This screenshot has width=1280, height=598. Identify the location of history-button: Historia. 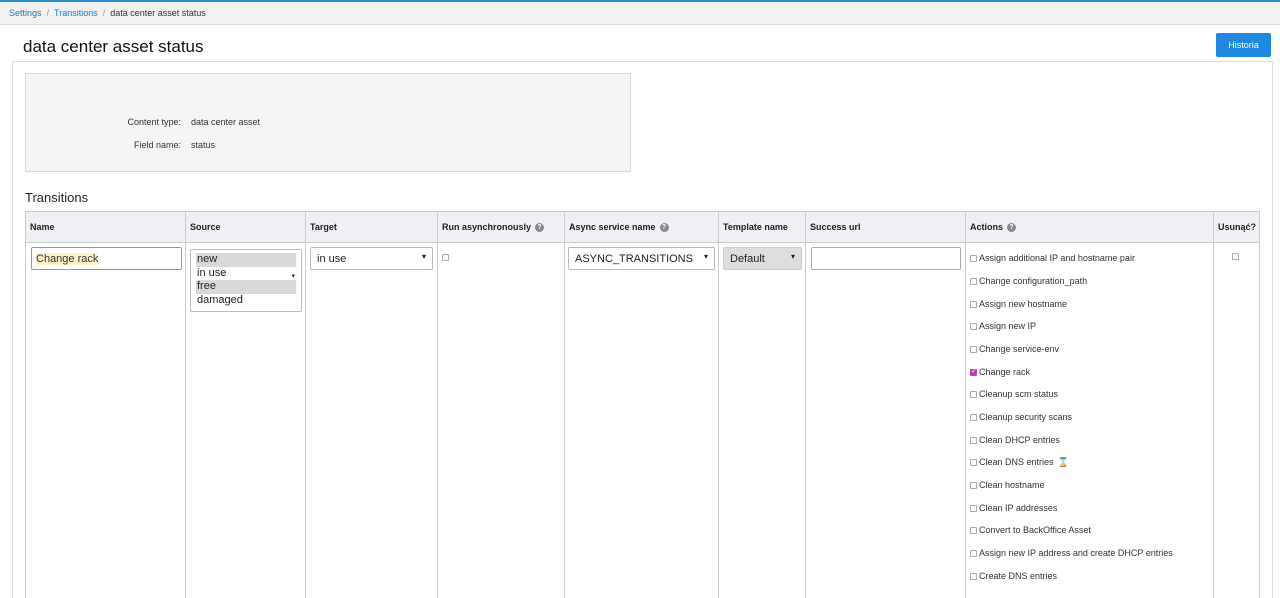
(1243, 45).